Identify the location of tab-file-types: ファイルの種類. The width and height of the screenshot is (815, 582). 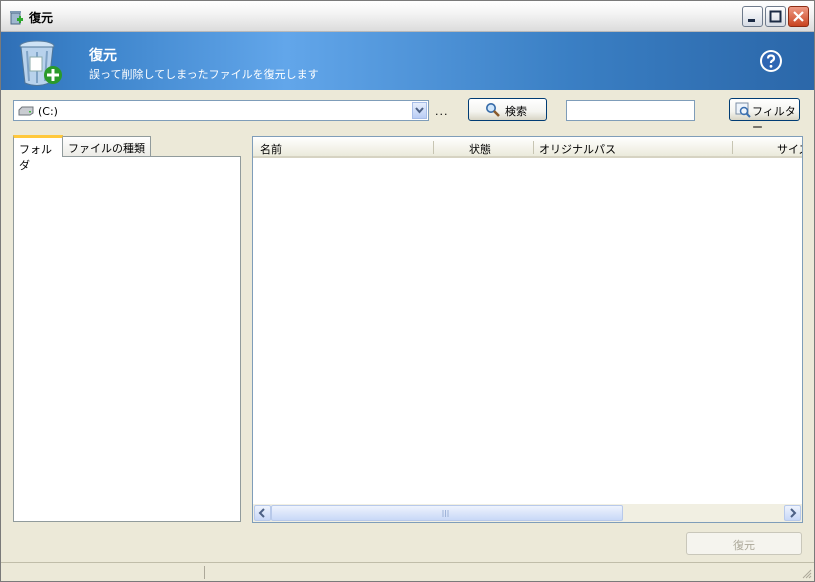
(106, 146).